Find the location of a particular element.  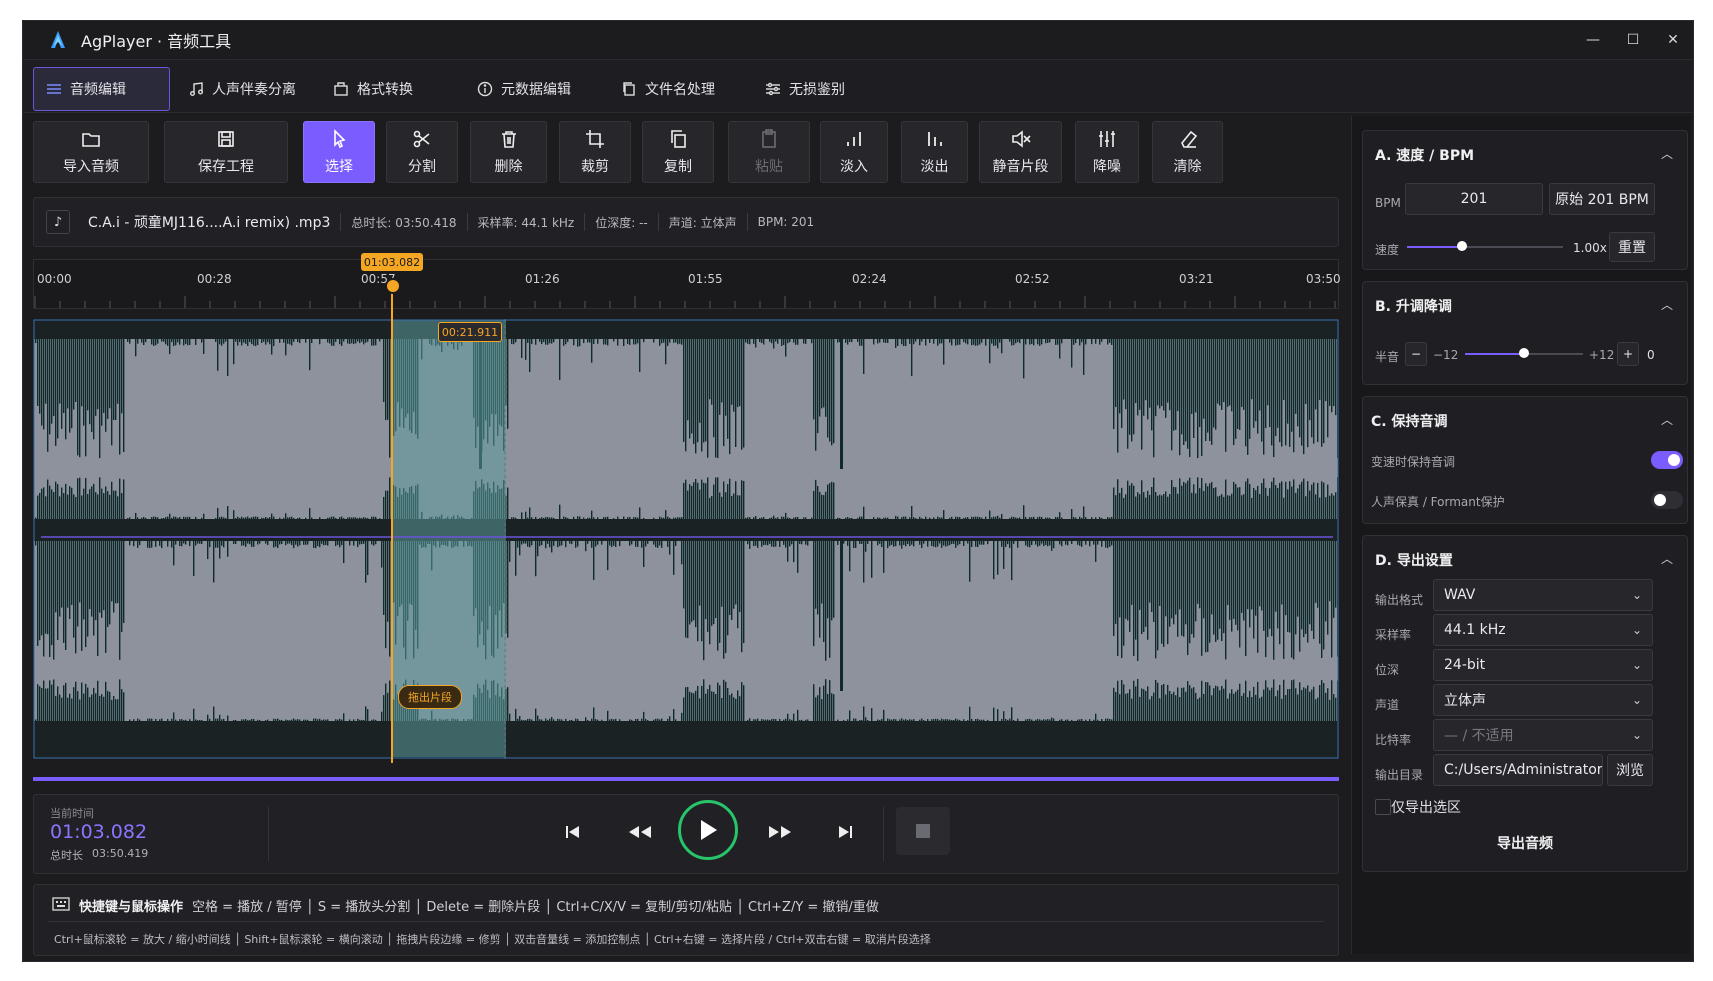

crop-icon is located at coordinates (595, 139).